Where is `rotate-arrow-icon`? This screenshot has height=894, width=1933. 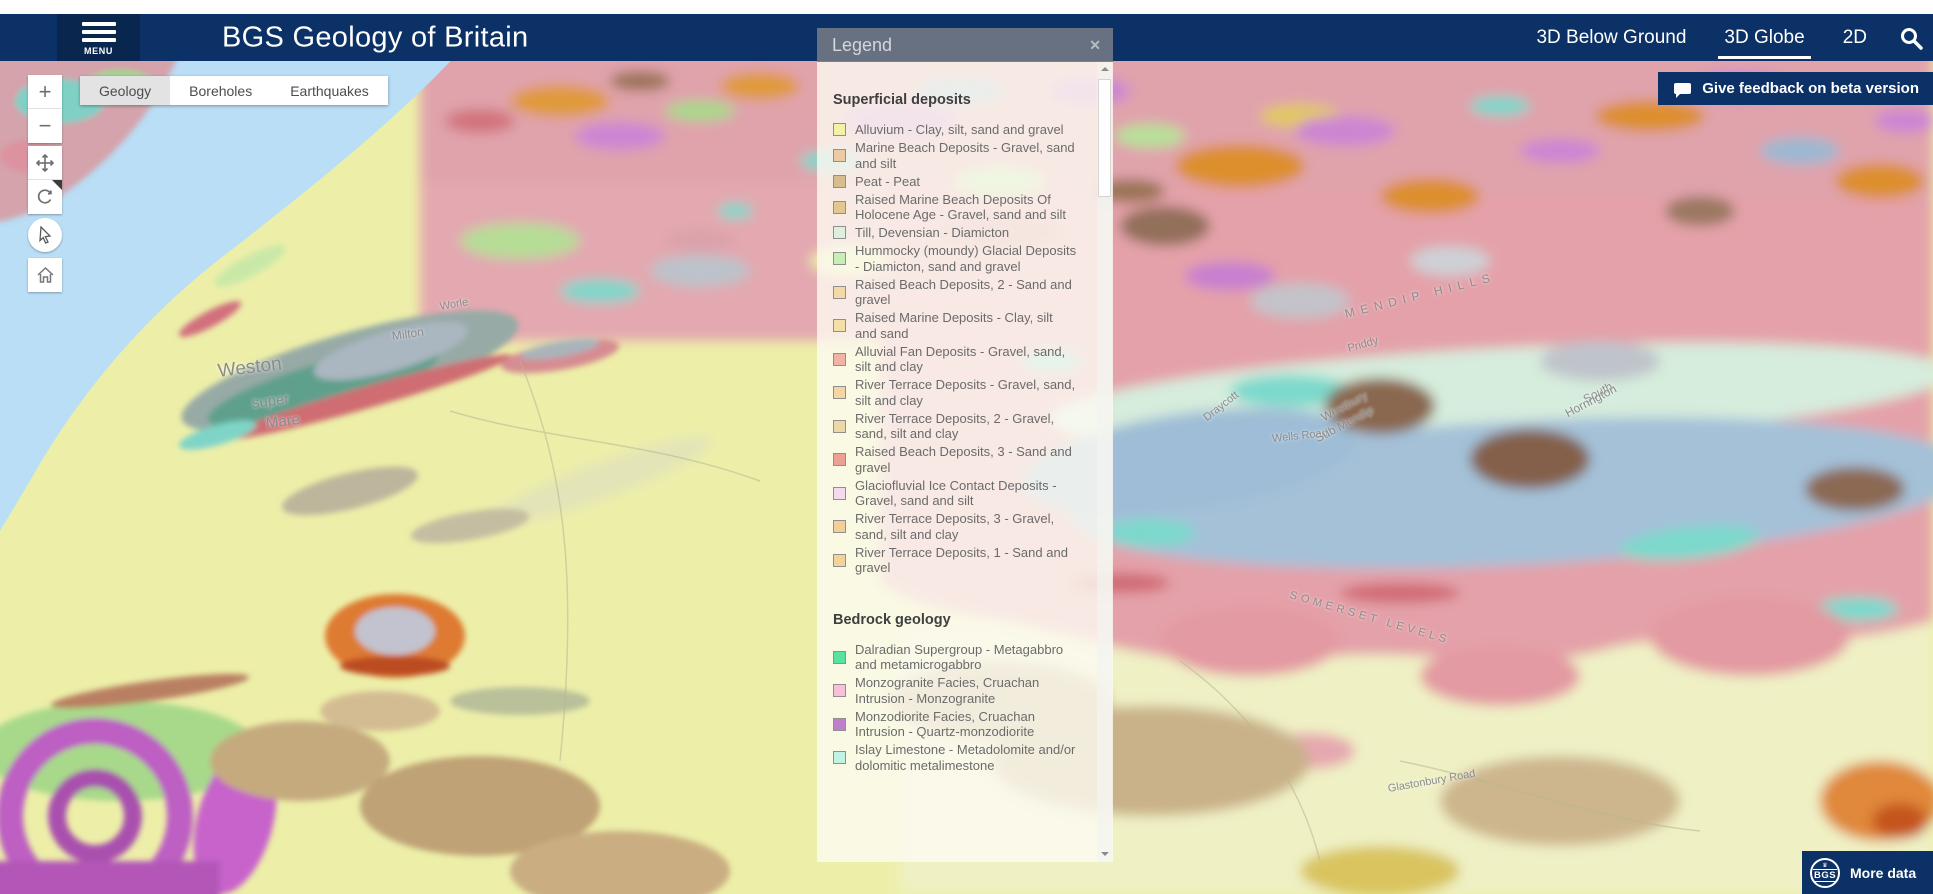
rotate-arrow-icon is located at coordinates (44, 196).